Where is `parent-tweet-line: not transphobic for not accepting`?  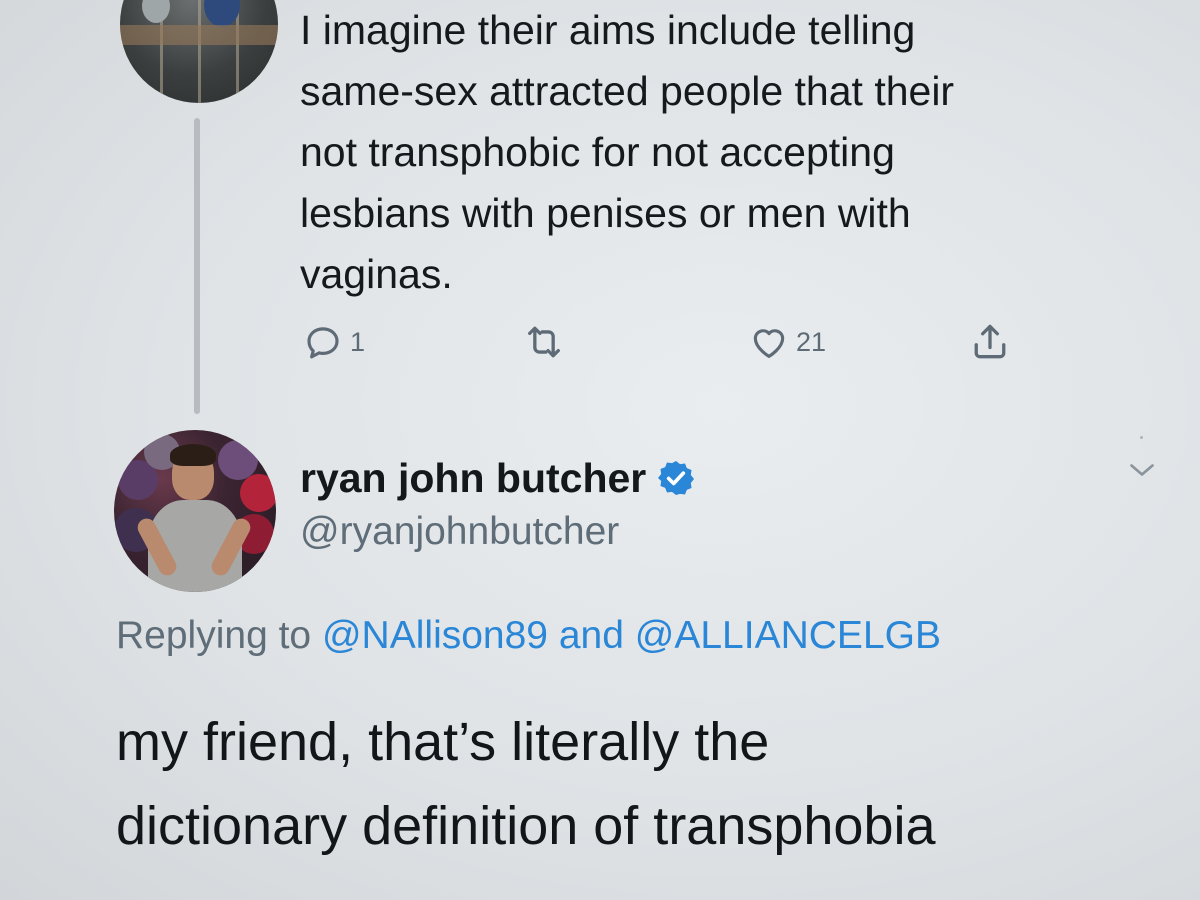 parent-tweet-line: not transphobic for not accepting is located at coordinates (597, 152).